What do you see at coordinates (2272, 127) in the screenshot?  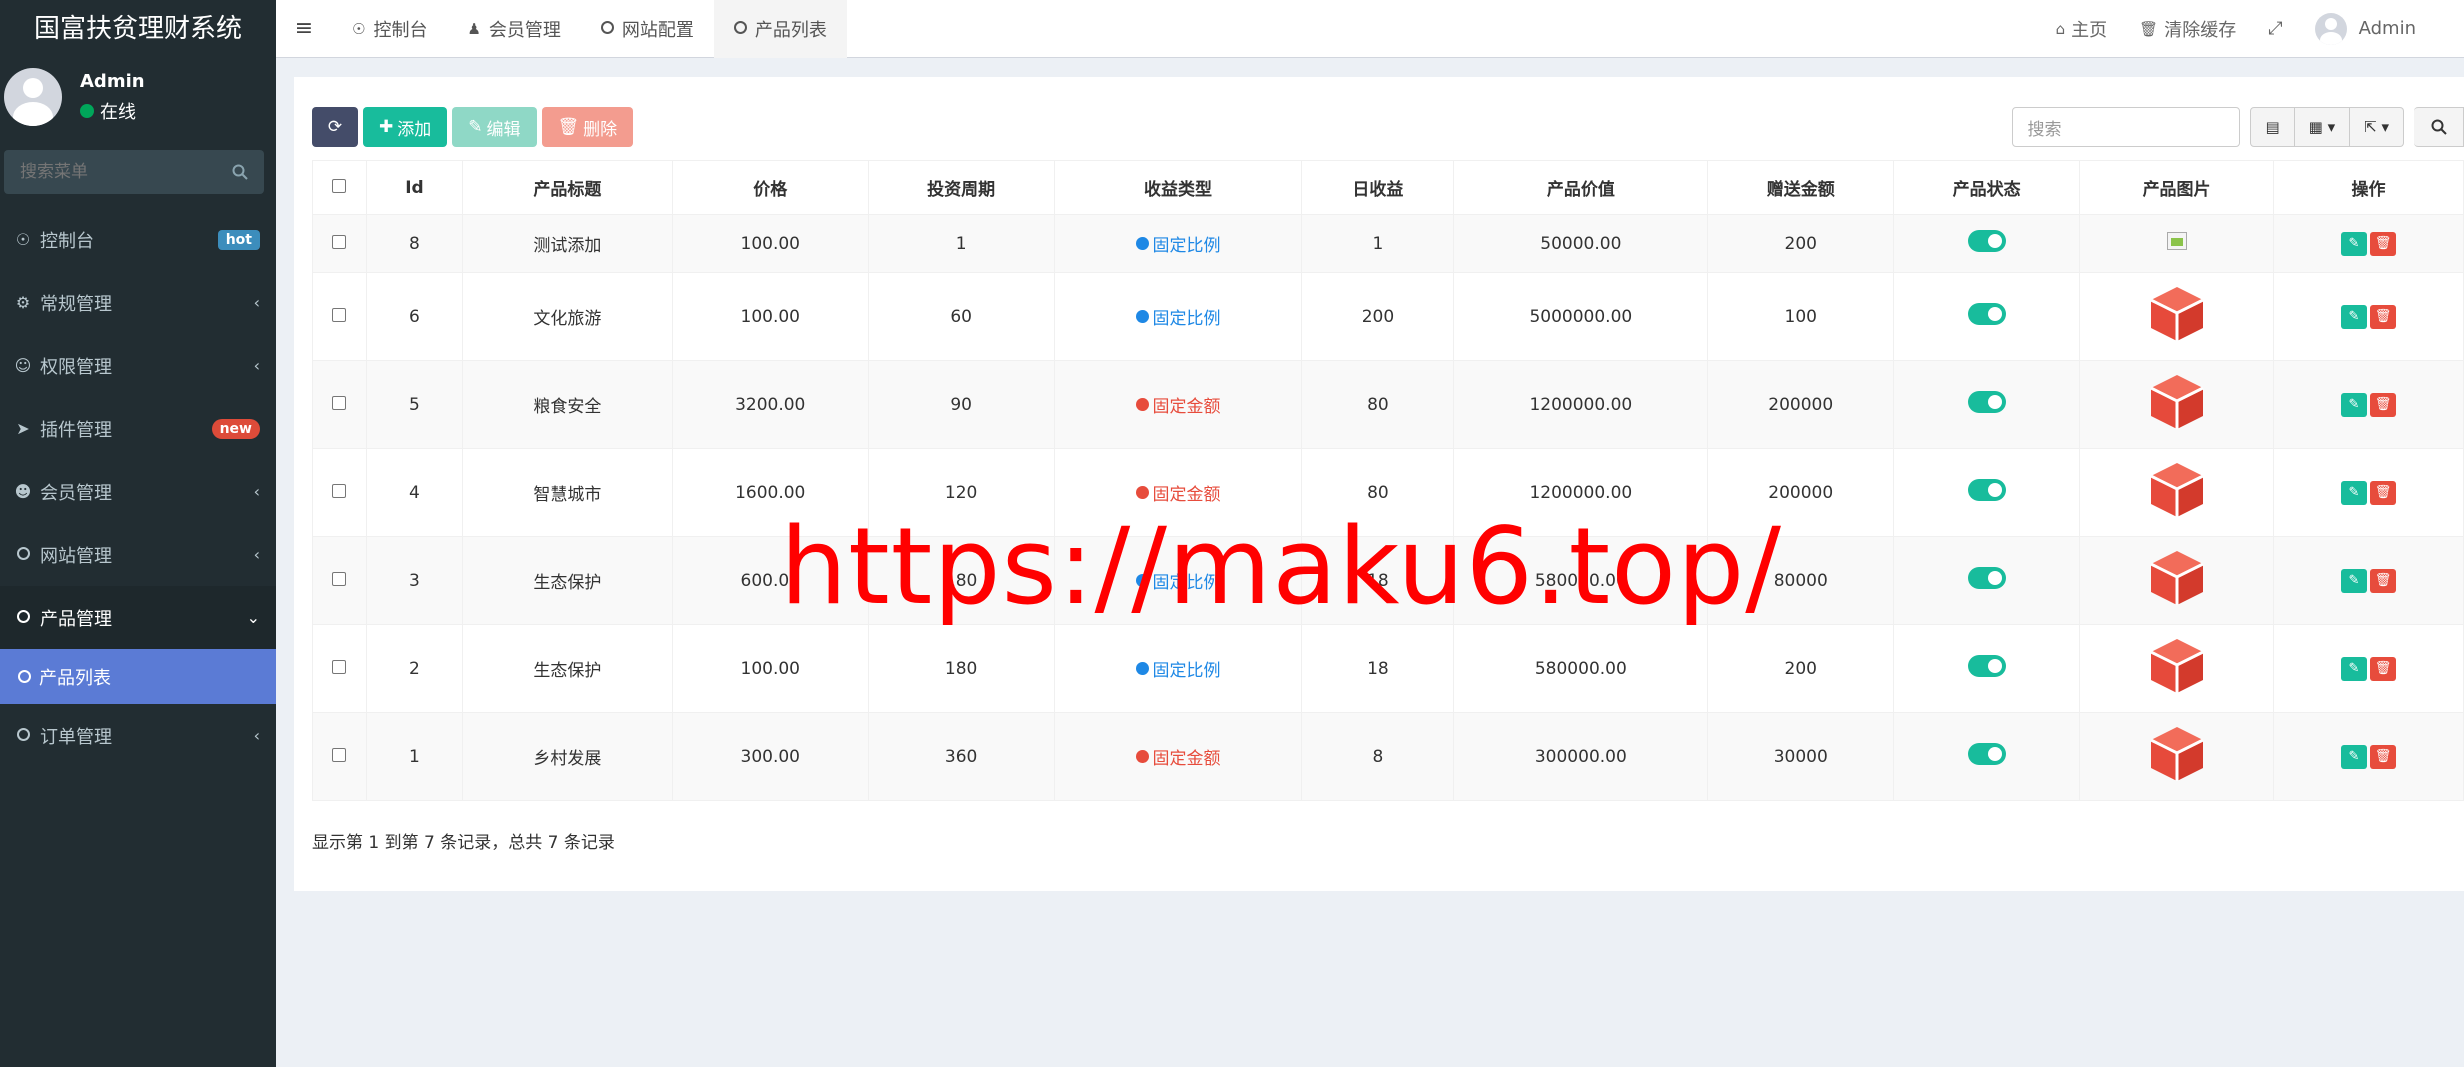 I see `toggle-view-button: ▤` at bounding box center [2272, 127].